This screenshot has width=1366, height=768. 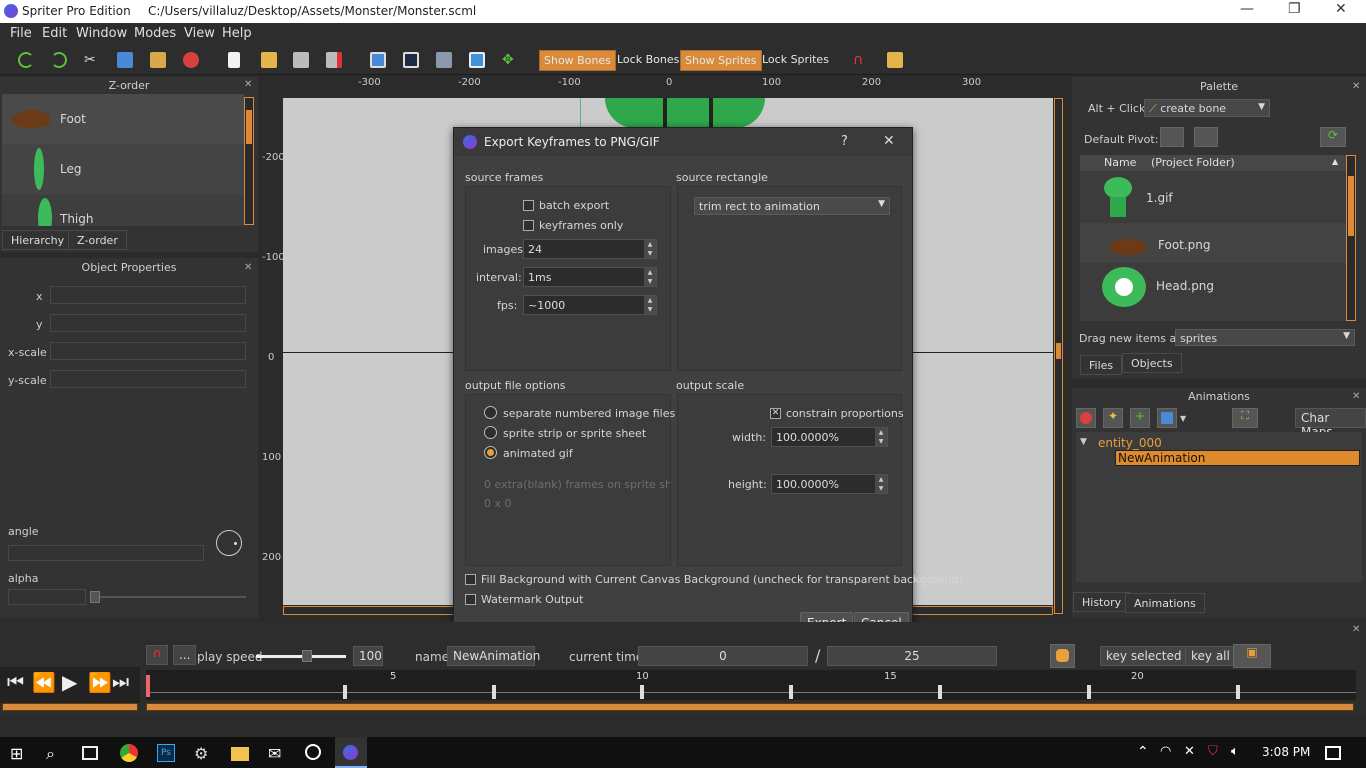 What do you see at coordinates (1210, 656) in the screenshot?
I see `key-all-button: key all` at bounding box center [1210, 656].